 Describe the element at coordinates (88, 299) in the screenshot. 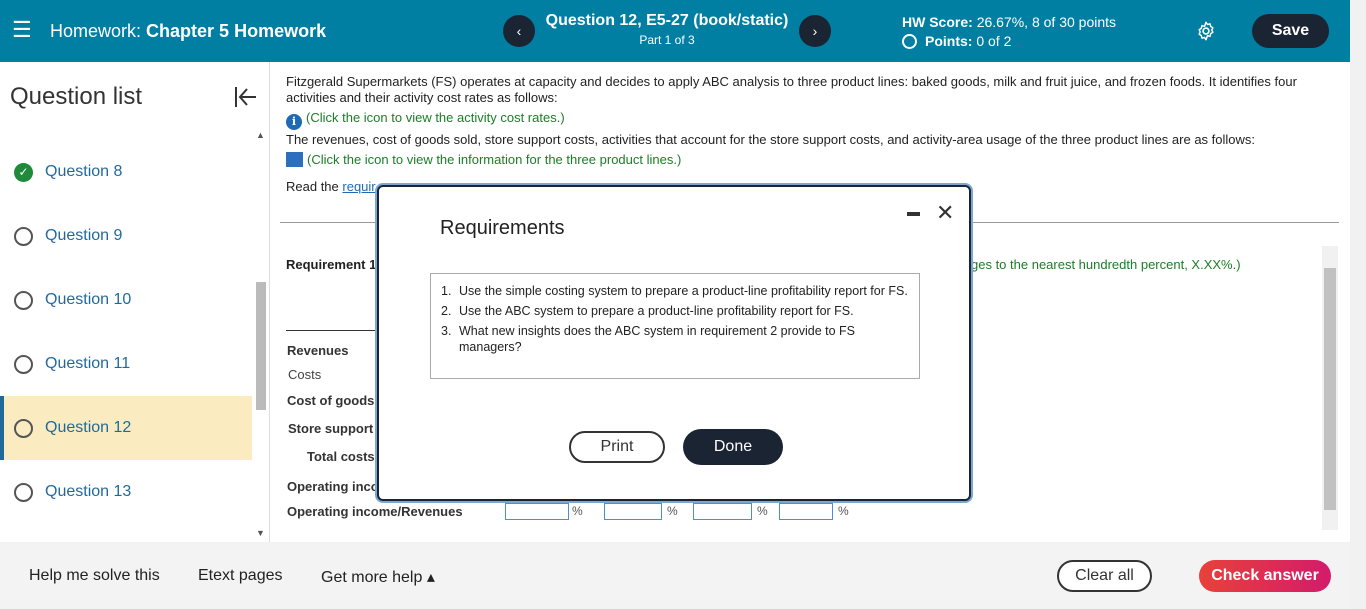

I see `question-item-label: Question 10` at that location.